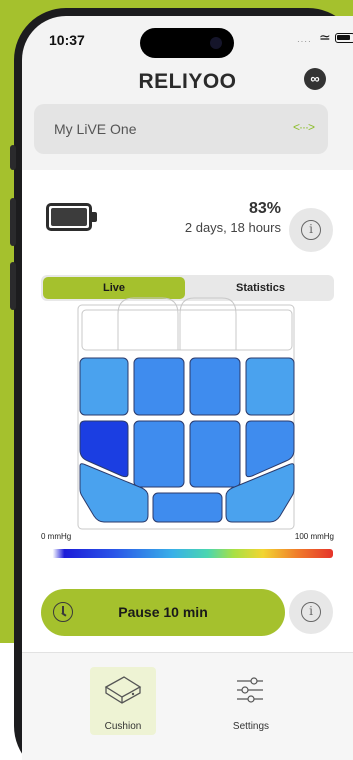 The width and height of the screenshot is (353, 760). I want to click on camera-dot, so click(216, 43).